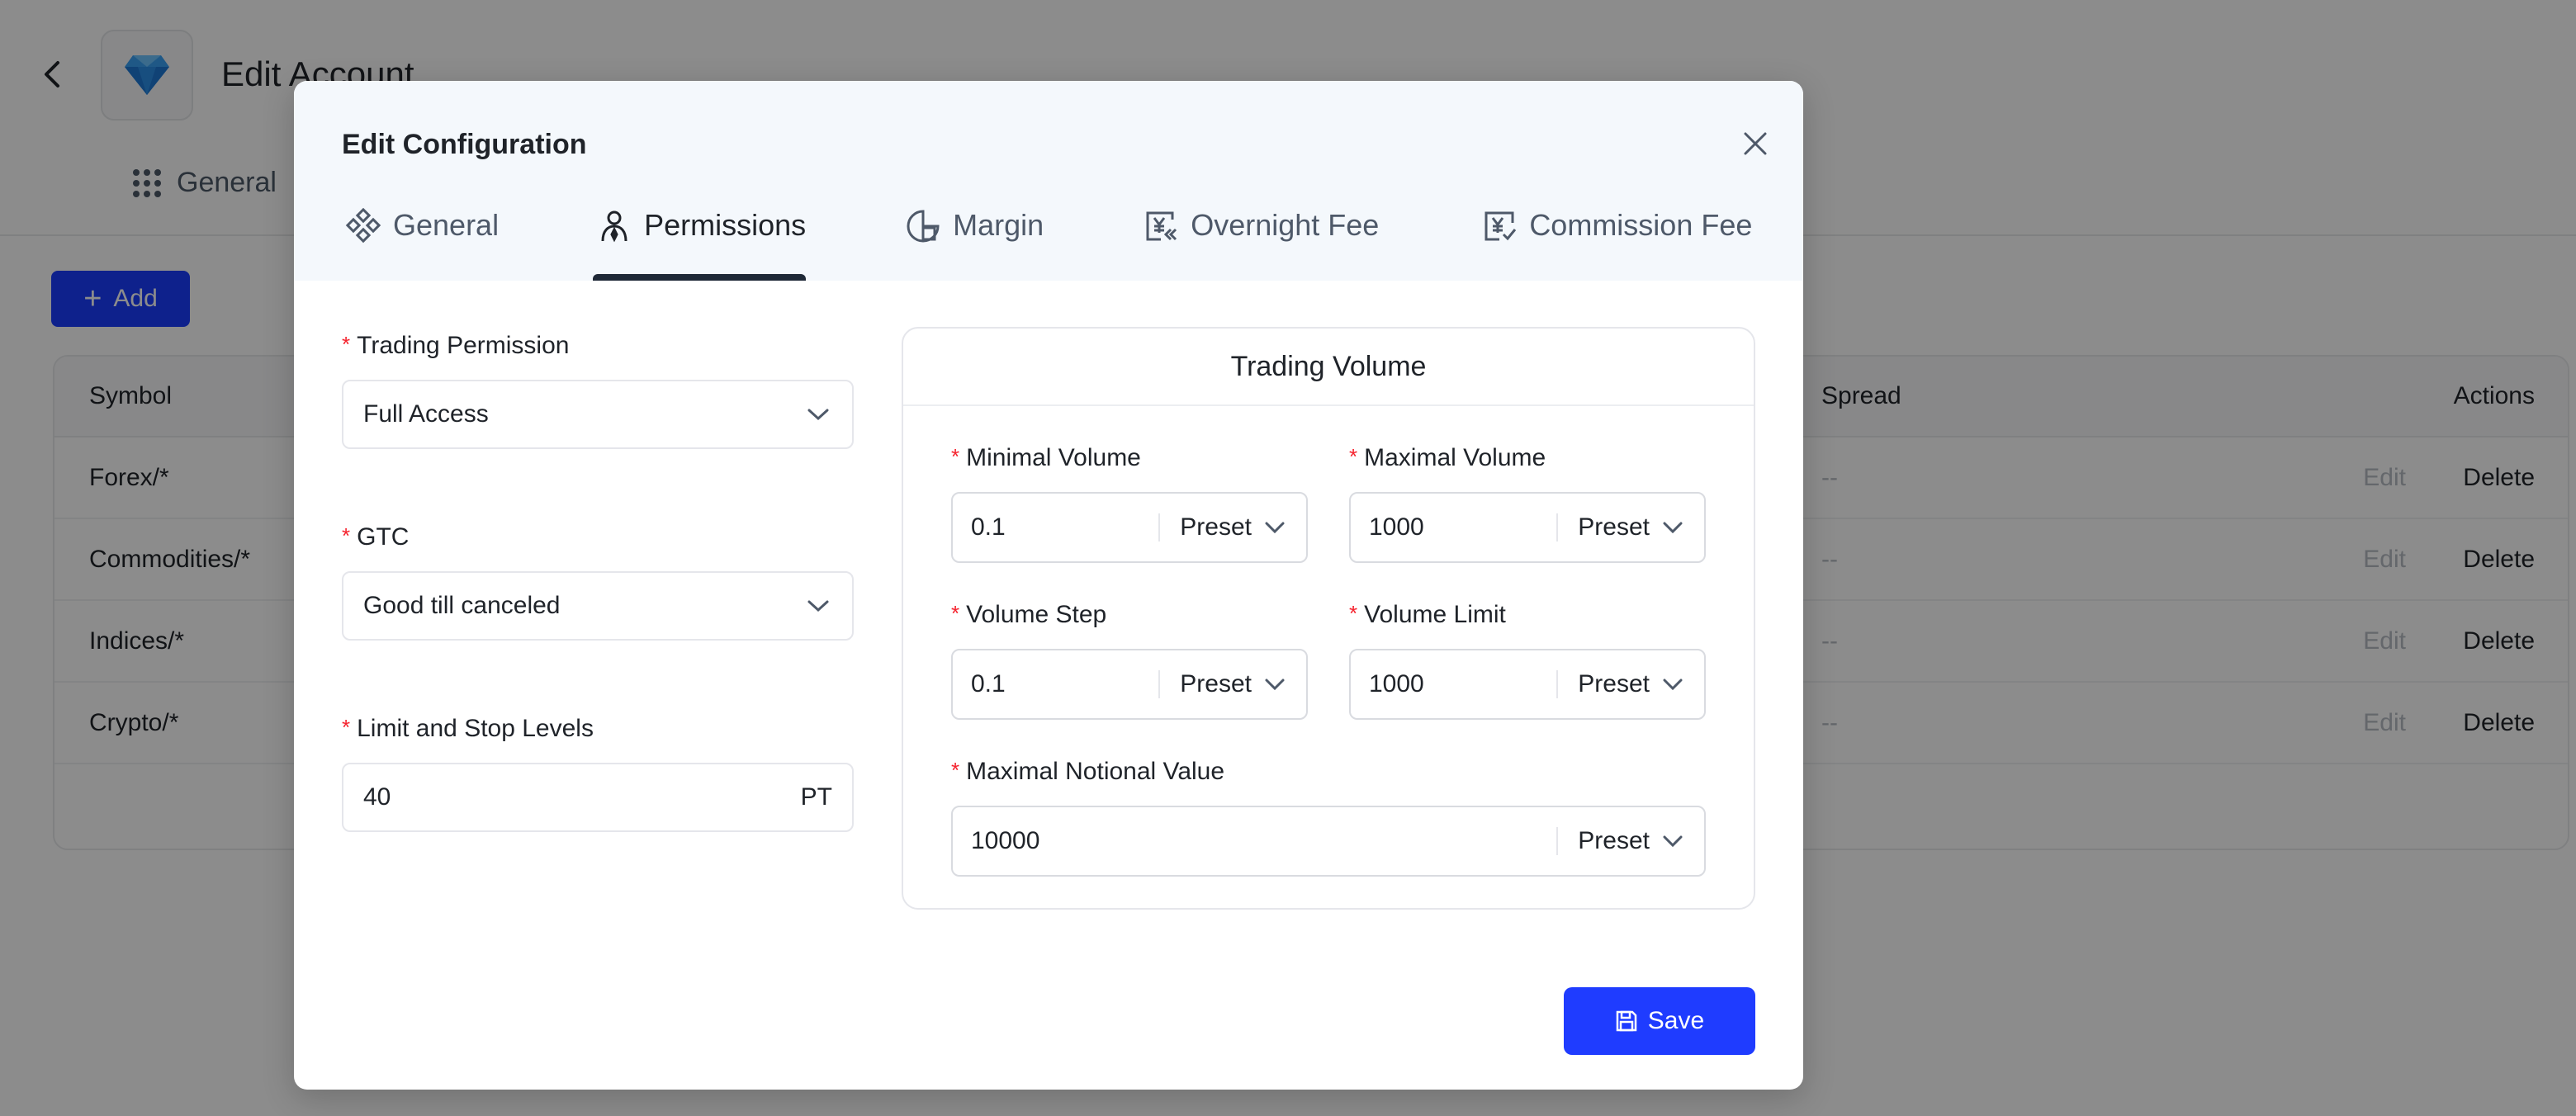 Image resolution: width=2576 pixels, height=1116 pixels. What do you see at coordinates (1641, 225) in the screenshot?
I see `tab-label: Commission Fee` at bounding box center [1641, 225].